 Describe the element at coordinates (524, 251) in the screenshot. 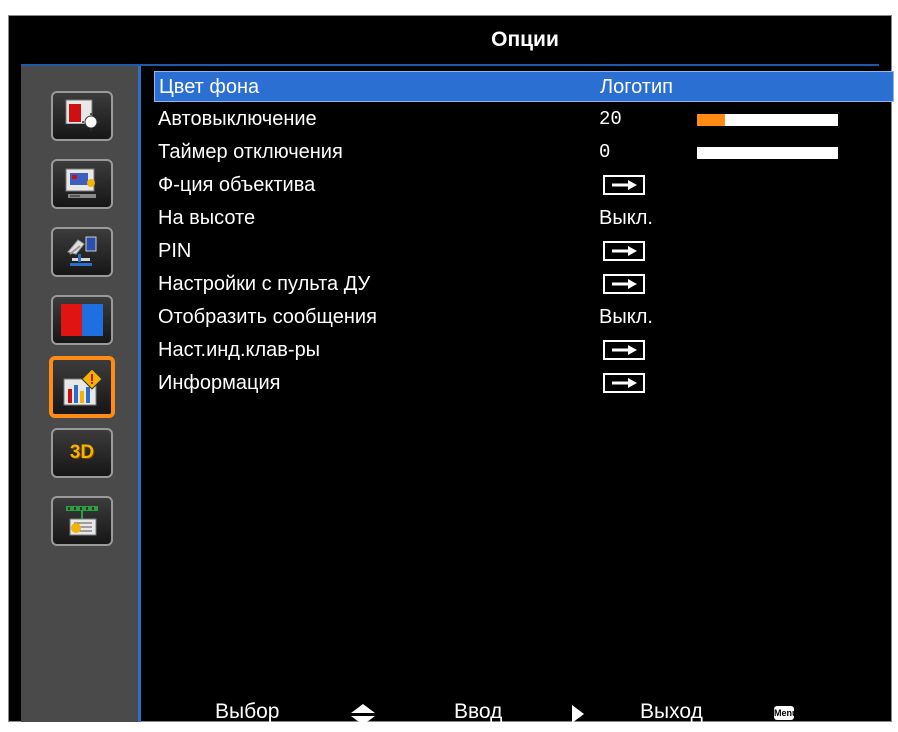

I see `menu-item-pin: PIN` at that location.